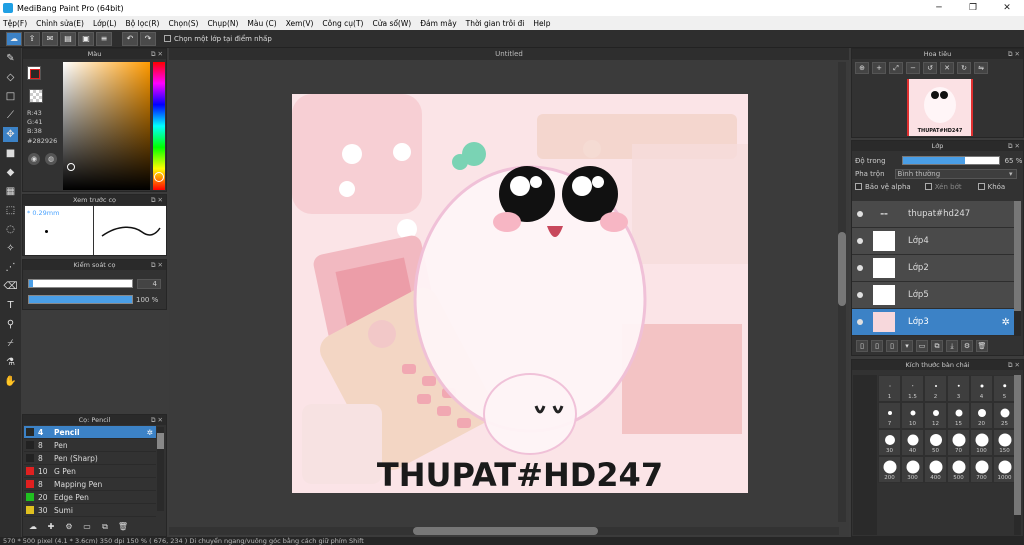 This screenshot has width=1024, height=545. Describe the element at coordinates (10, 229) in the screenshot. I see `lasso-tool-icon: ◌` at that location.